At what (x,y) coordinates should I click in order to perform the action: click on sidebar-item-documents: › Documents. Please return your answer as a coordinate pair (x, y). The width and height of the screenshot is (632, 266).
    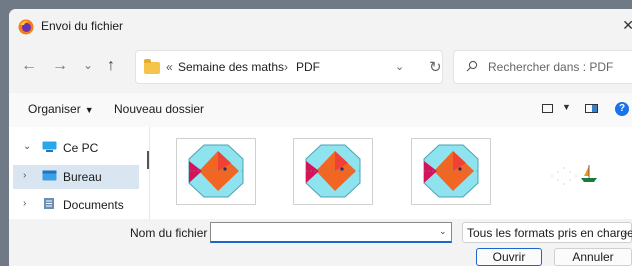
    Looking at the image, I should click on (76, 205).